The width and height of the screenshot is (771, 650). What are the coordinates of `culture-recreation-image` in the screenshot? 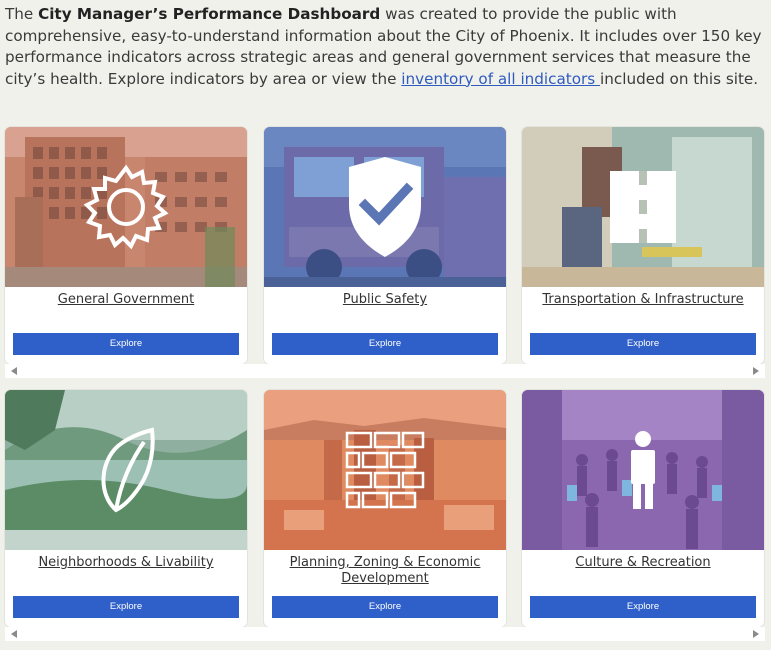 It's located at (643, 470).